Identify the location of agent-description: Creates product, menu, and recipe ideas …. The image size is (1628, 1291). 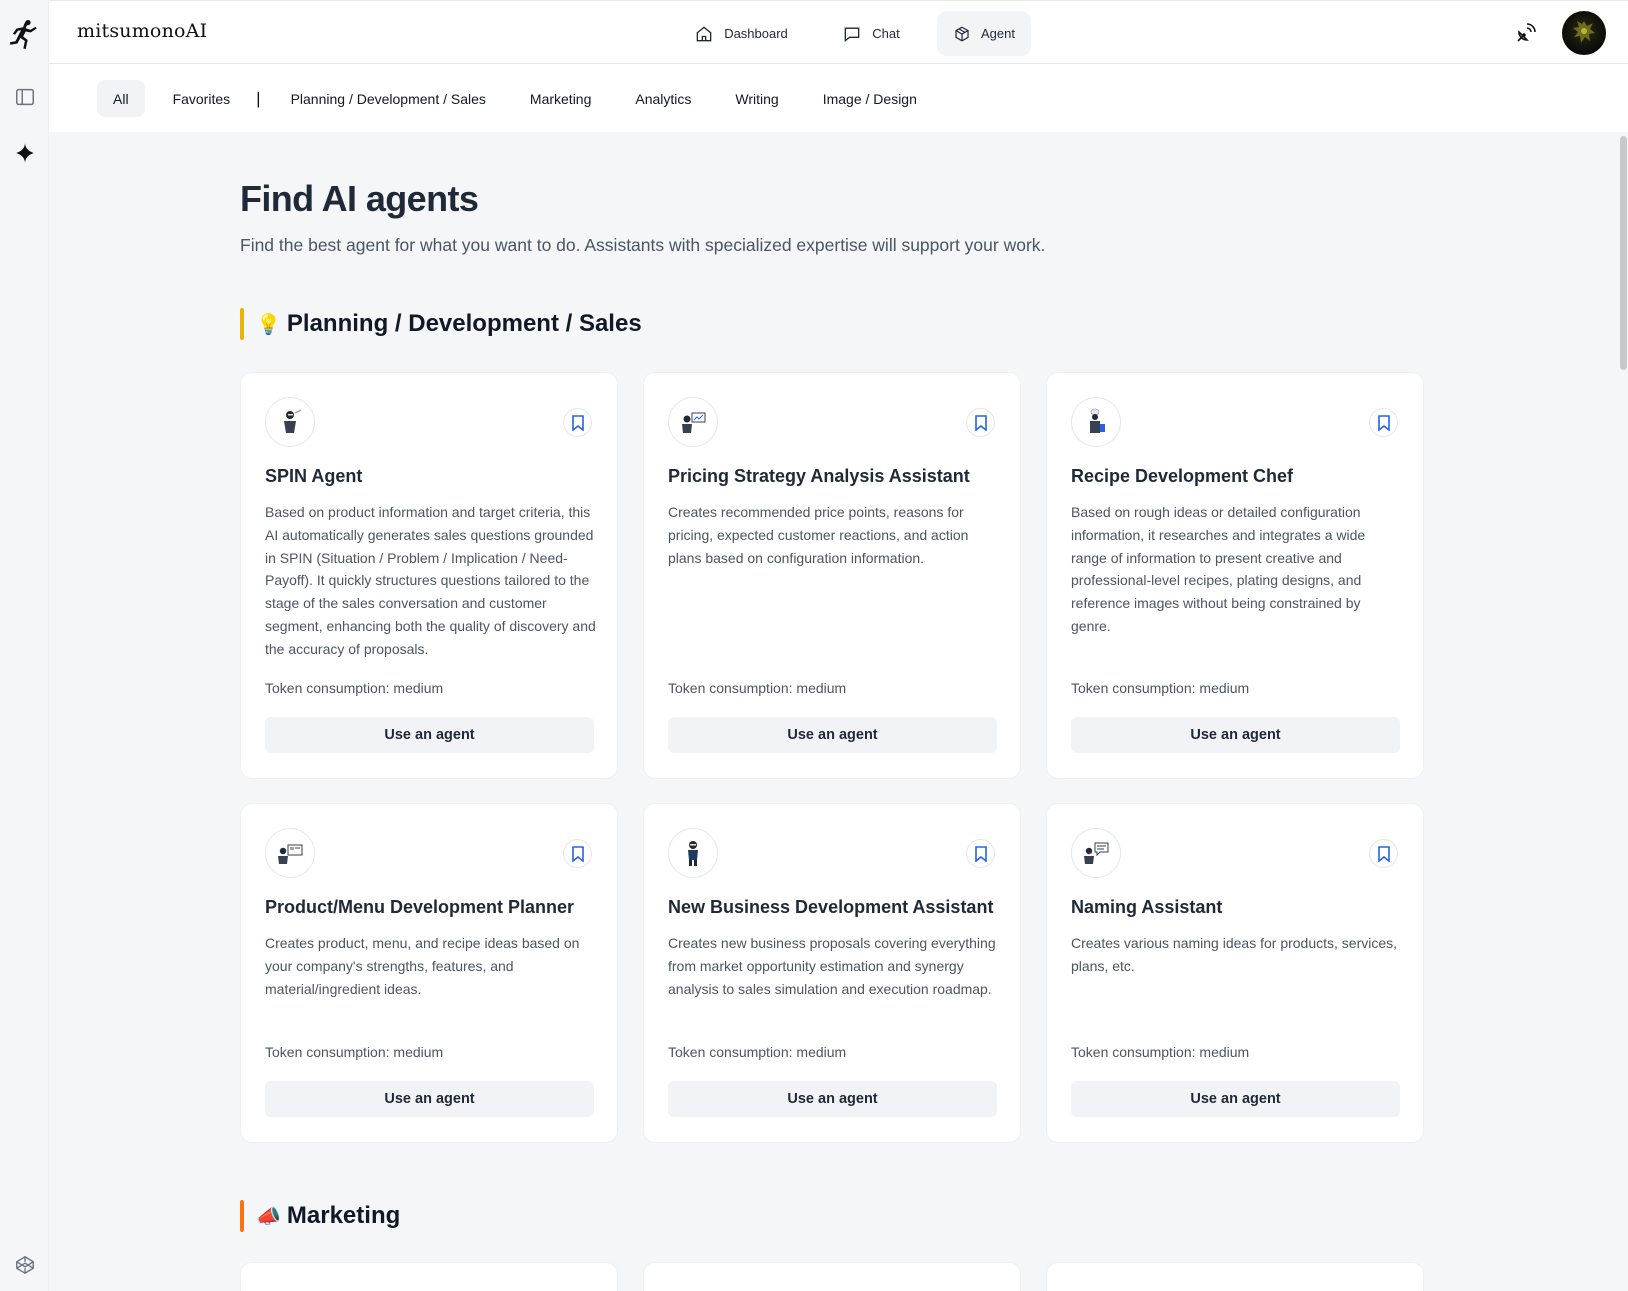
(422, 966).